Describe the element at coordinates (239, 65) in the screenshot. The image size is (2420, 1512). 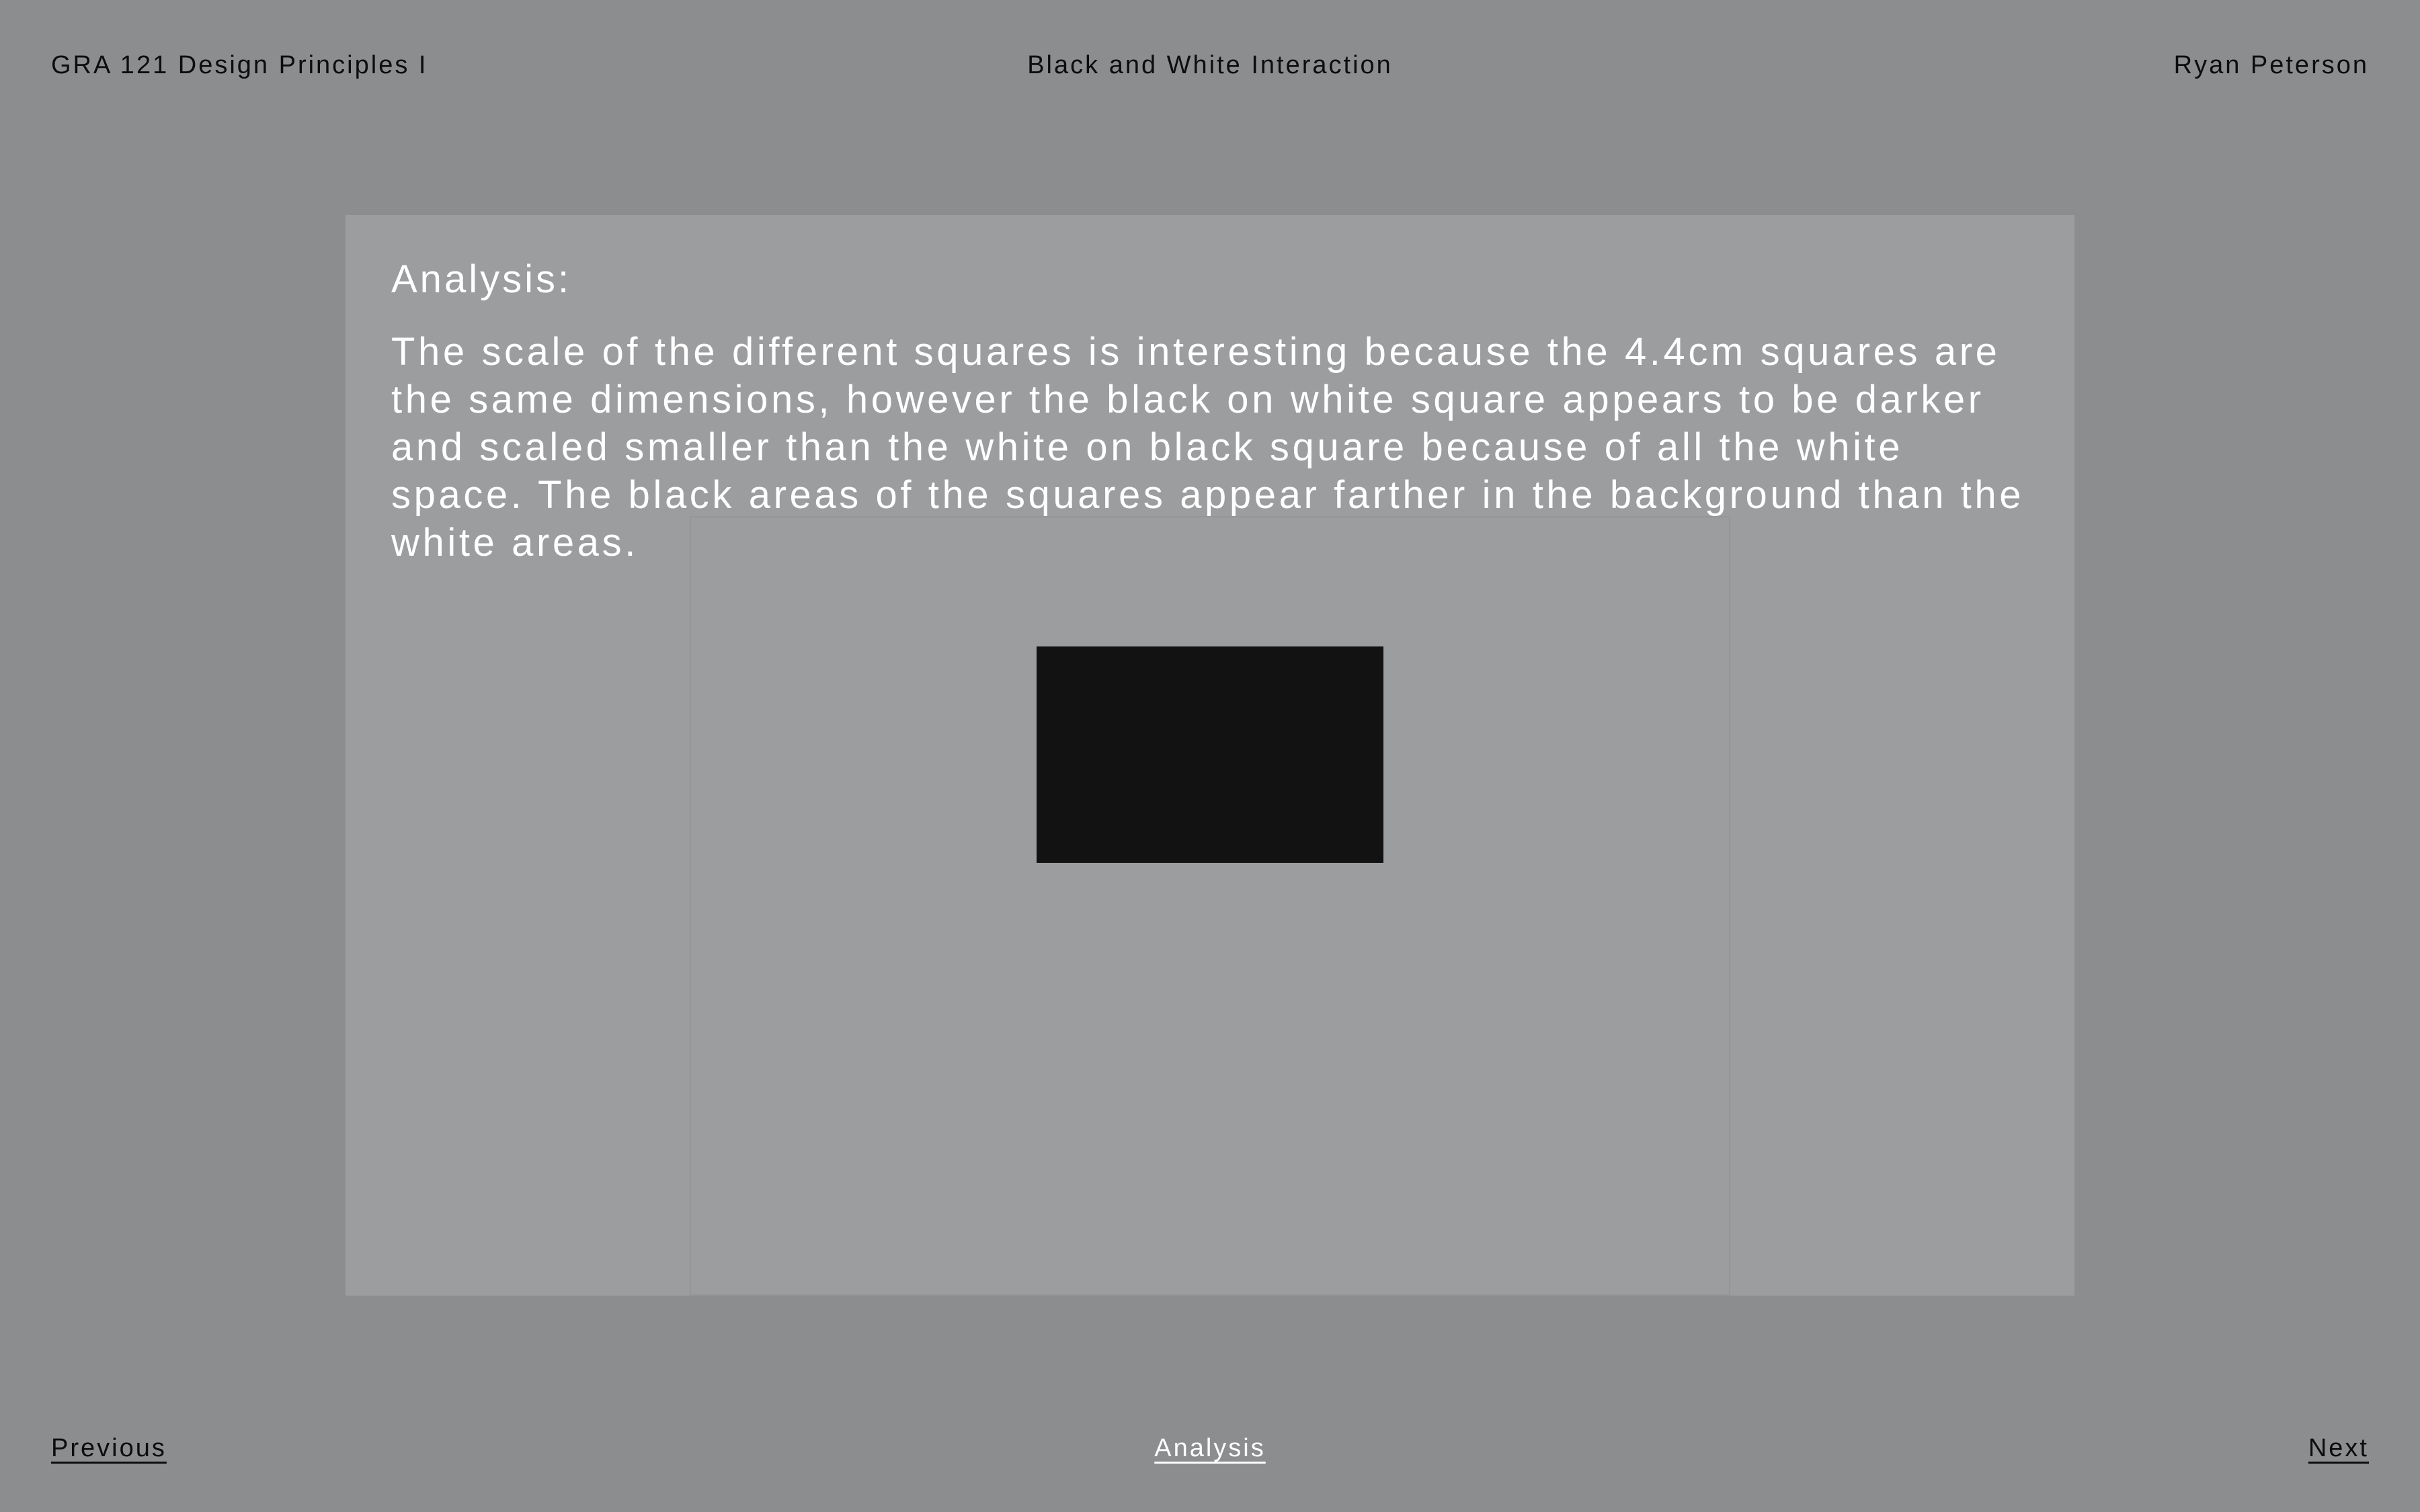
I see `course-title: GRA 121 Design Principles I` at that location.